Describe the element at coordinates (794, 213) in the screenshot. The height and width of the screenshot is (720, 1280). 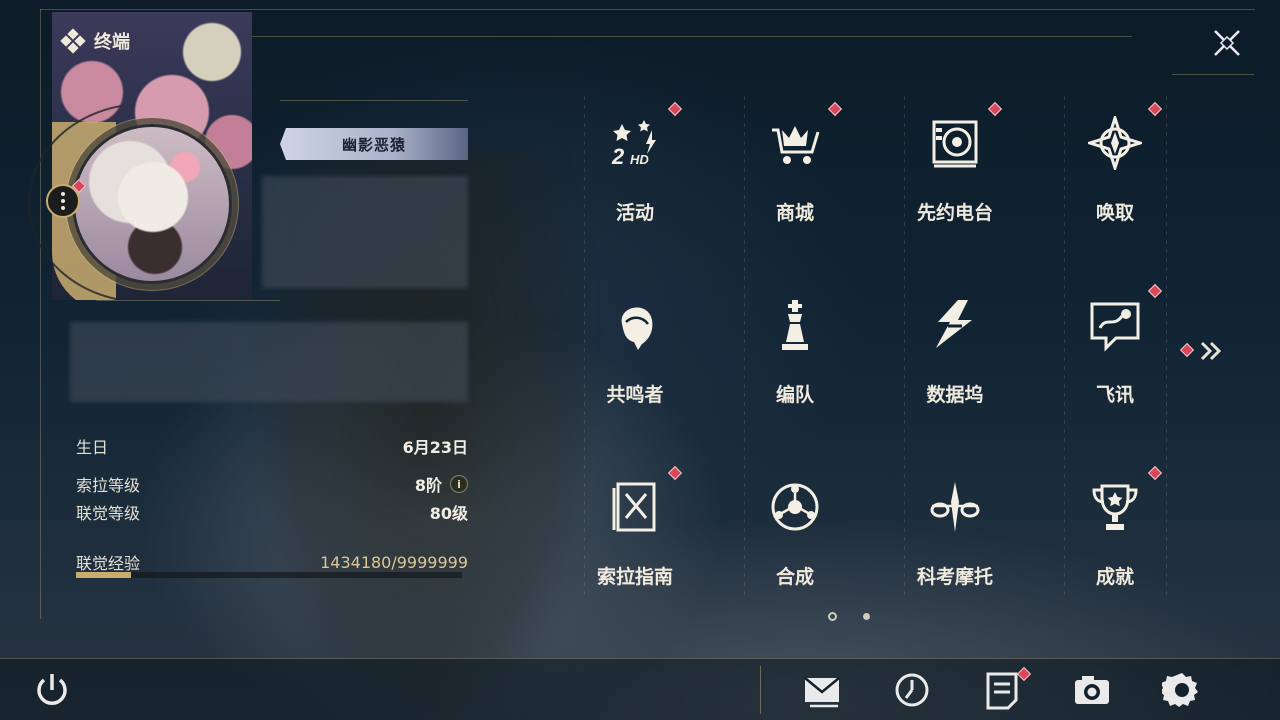
I see `menu-label: 商城` at that location.